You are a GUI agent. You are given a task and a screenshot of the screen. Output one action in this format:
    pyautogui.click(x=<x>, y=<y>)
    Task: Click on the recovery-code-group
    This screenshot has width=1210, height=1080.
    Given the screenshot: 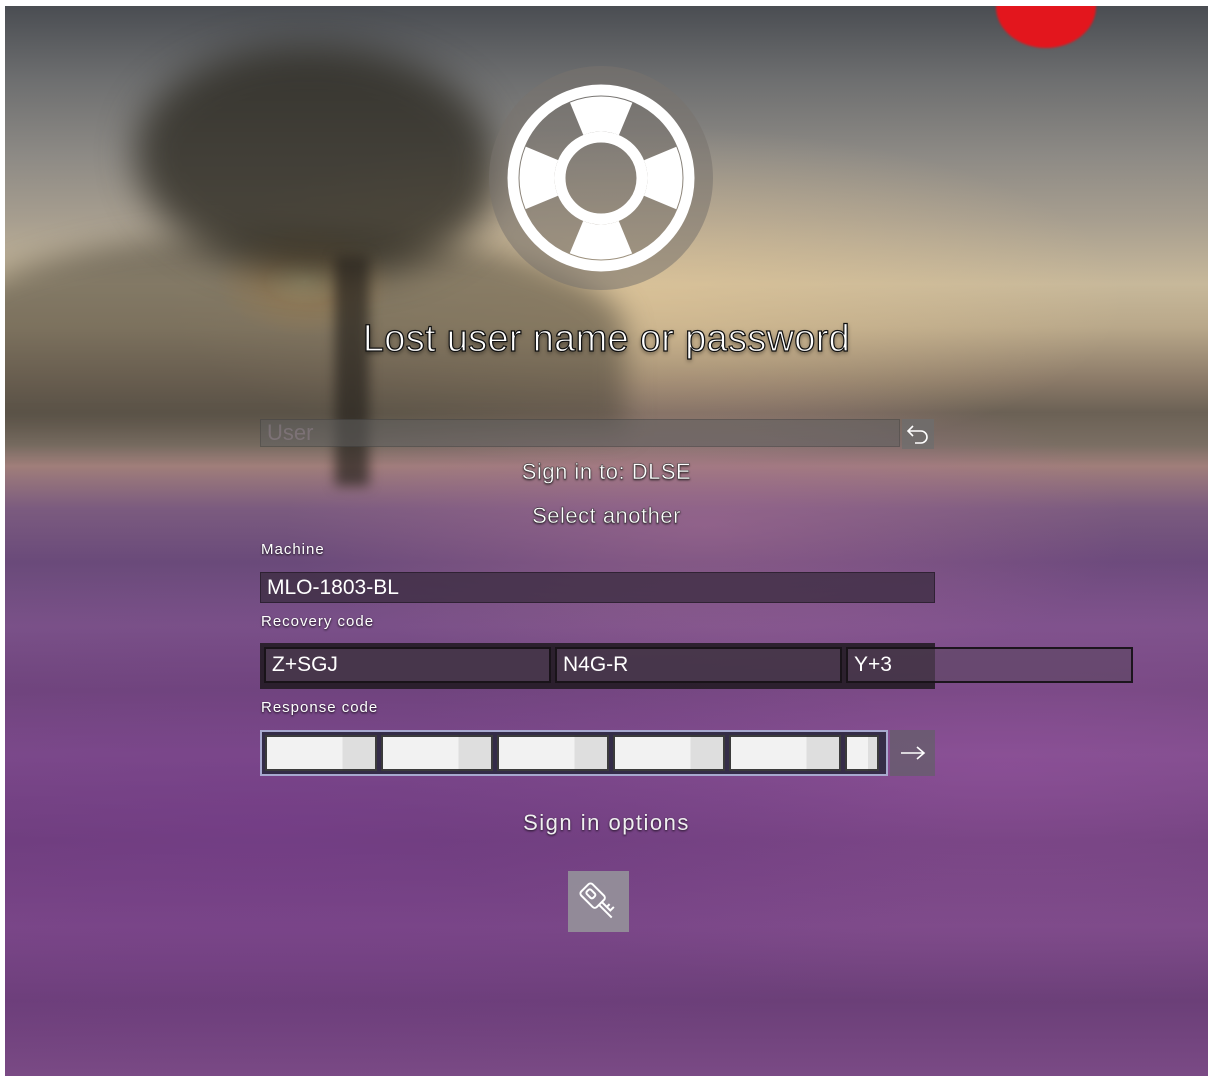 What is the action you would take?
    pyautogui.click(x=696, y=666)
    